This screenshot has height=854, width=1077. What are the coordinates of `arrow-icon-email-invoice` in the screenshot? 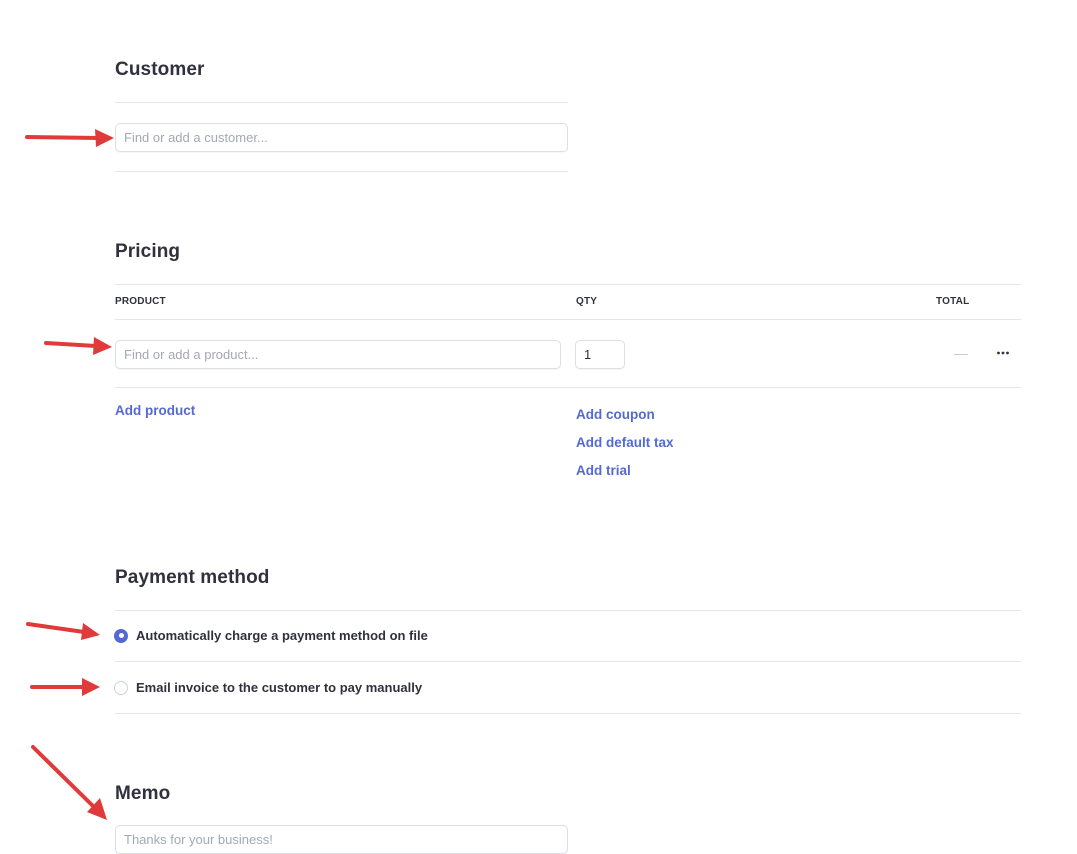 It's located at (65, 687).